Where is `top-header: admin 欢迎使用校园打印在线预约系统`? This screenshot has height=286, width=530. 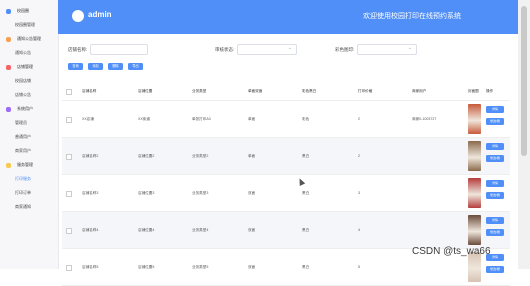 top-header: admin 欢迎使用校园打印在线预约系统 is located at coordinates (288, 17).